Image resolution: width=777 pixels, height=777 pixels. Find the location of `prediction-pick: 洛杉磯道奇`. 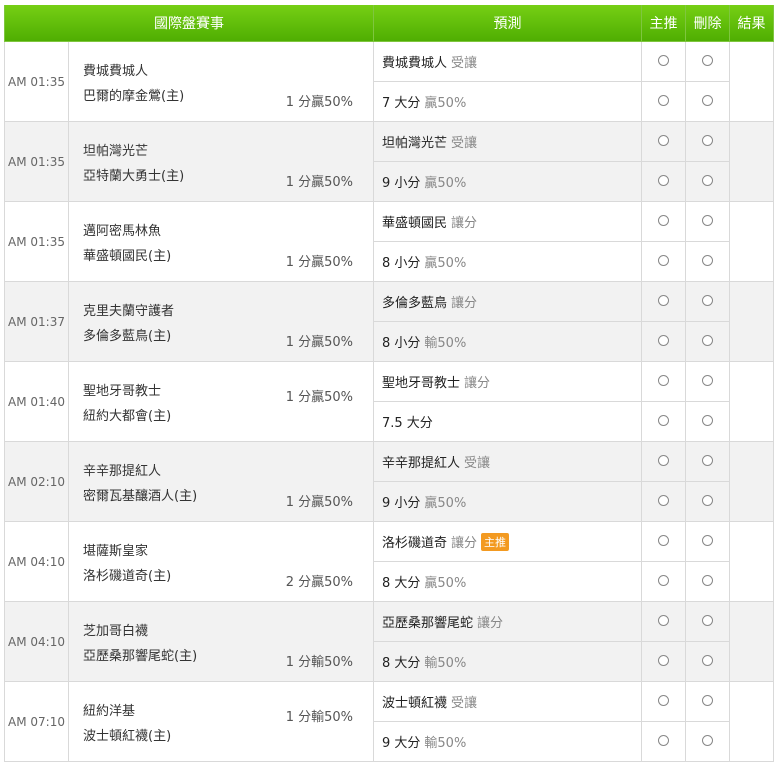

prediction-pick: 洛杉磯道奇 is located at coordinates (415, 543).